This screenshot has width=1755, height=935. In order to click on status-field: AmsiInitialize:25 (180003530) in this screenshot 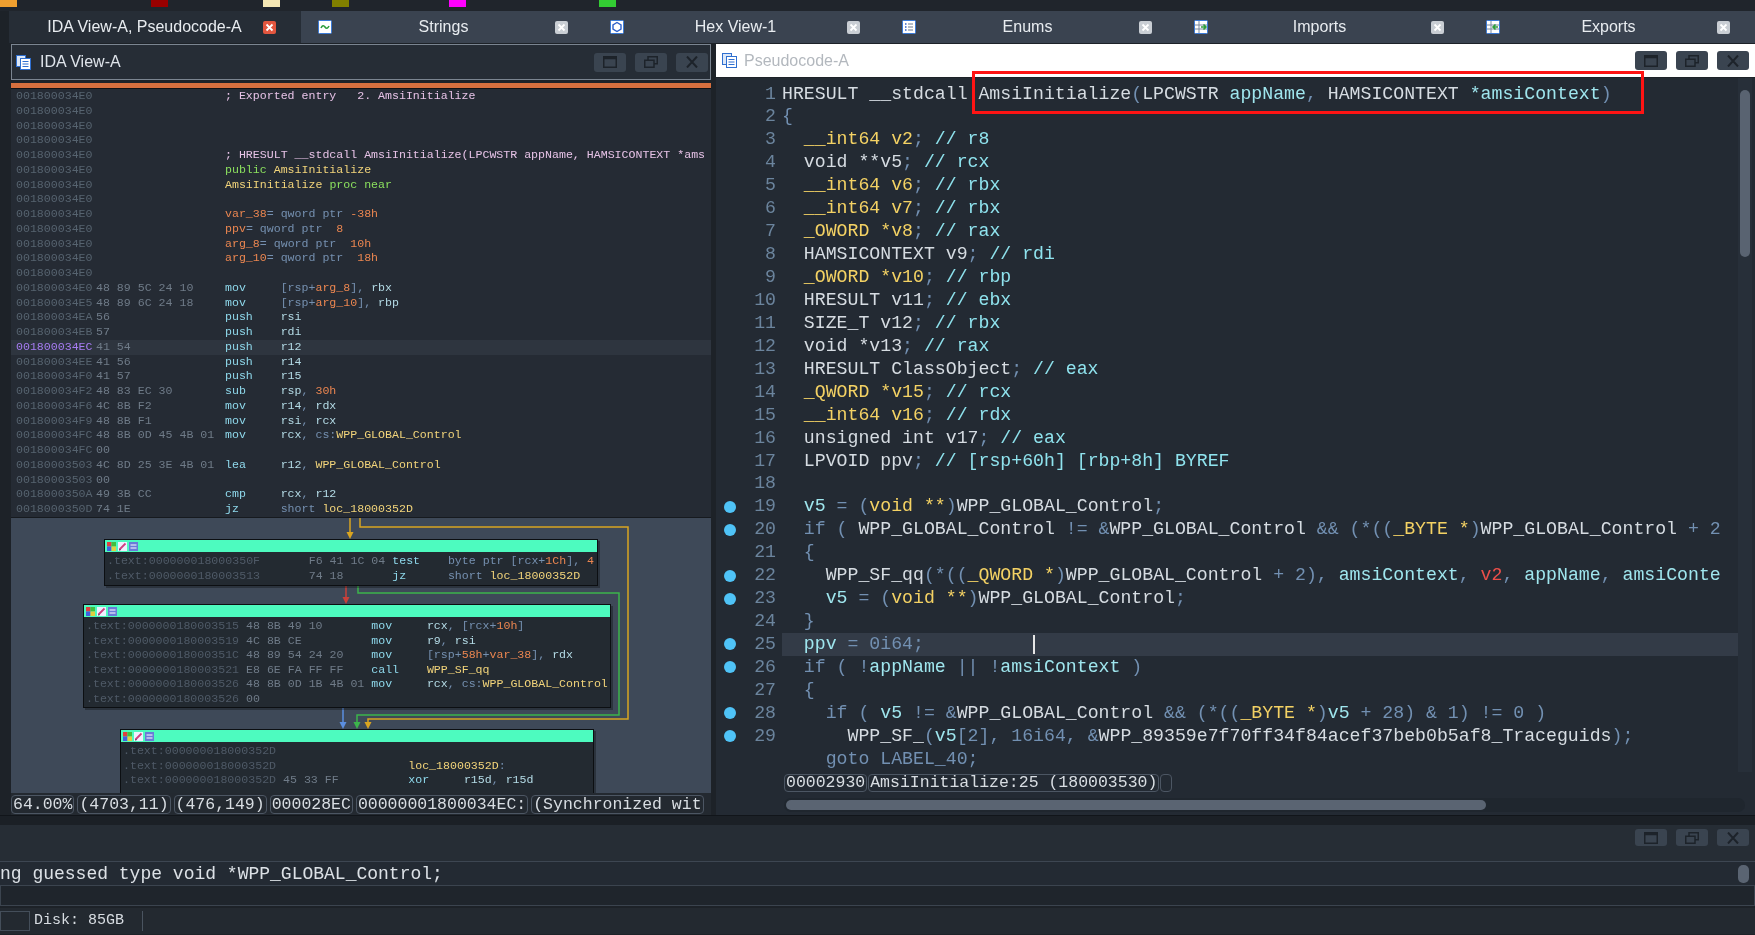, I will do `click(1014, 783)`.